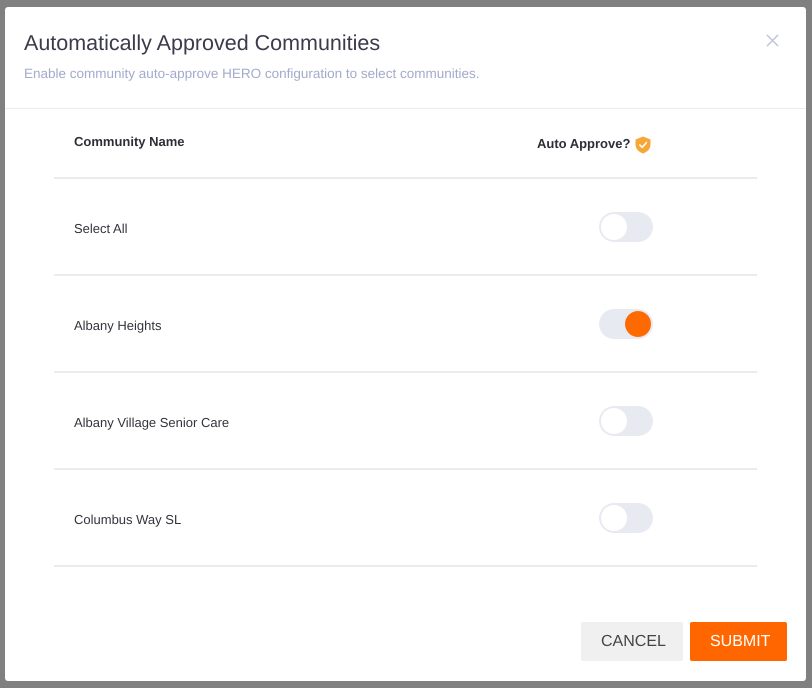 This screenshot has height=688, width=812. Describe the element at coordinates (583, 143) in the screenshot. I see `column-header: Auto Approve?` at that location.